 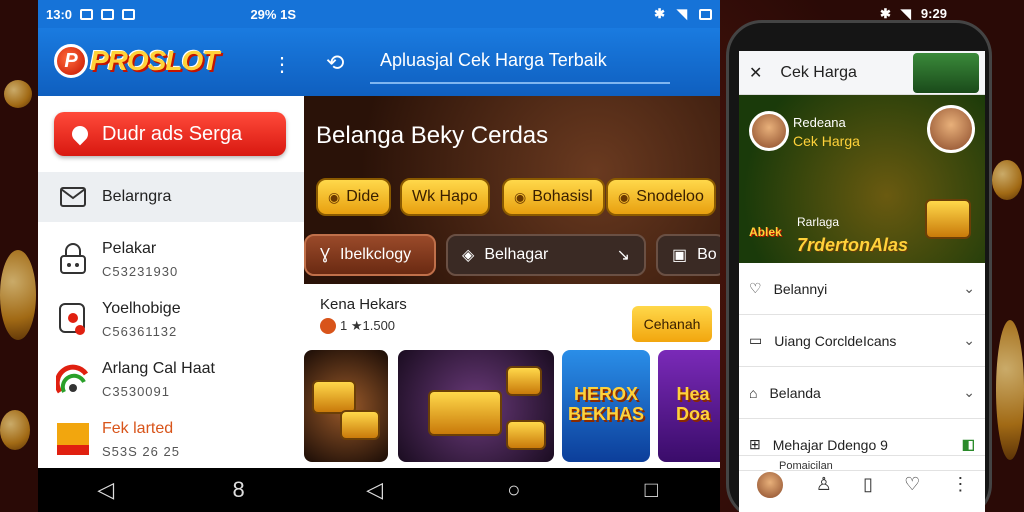 What do you see at coordinates (753, 392) in the screenshot?
I see `home-icon: ⌂` at bounding box center [753, 392].